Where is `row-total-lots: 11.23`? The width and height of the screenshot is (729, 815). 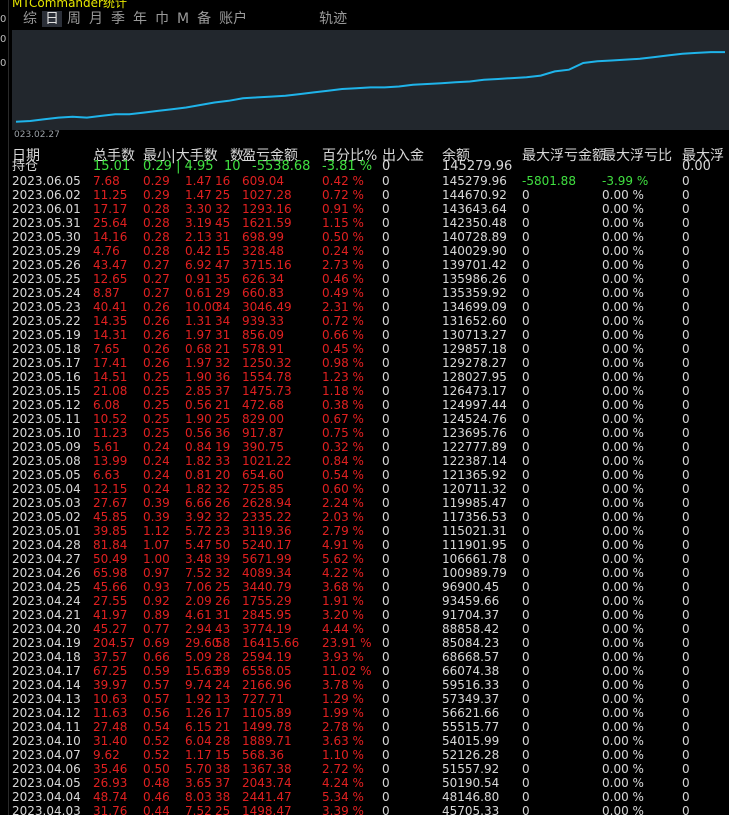
row-total-lots: 11.23 is located at coordinates (110, 433).